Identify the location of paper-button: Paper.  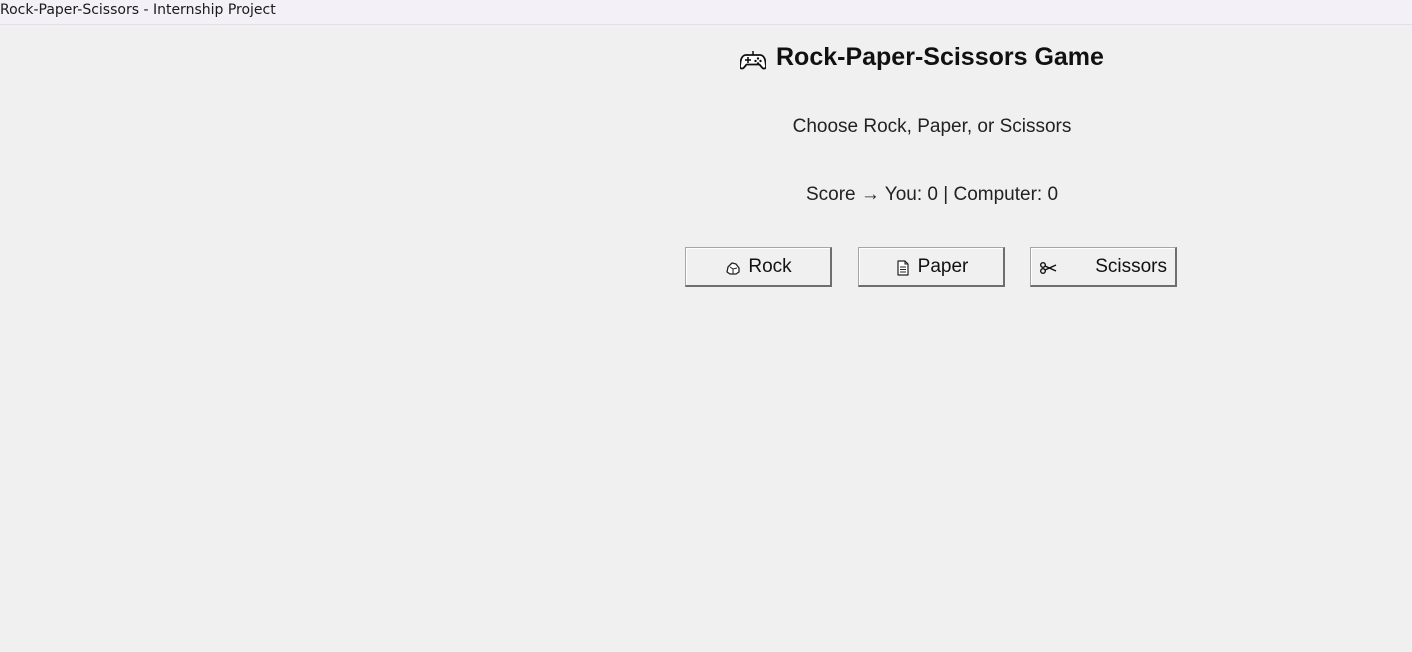
(931, 267).